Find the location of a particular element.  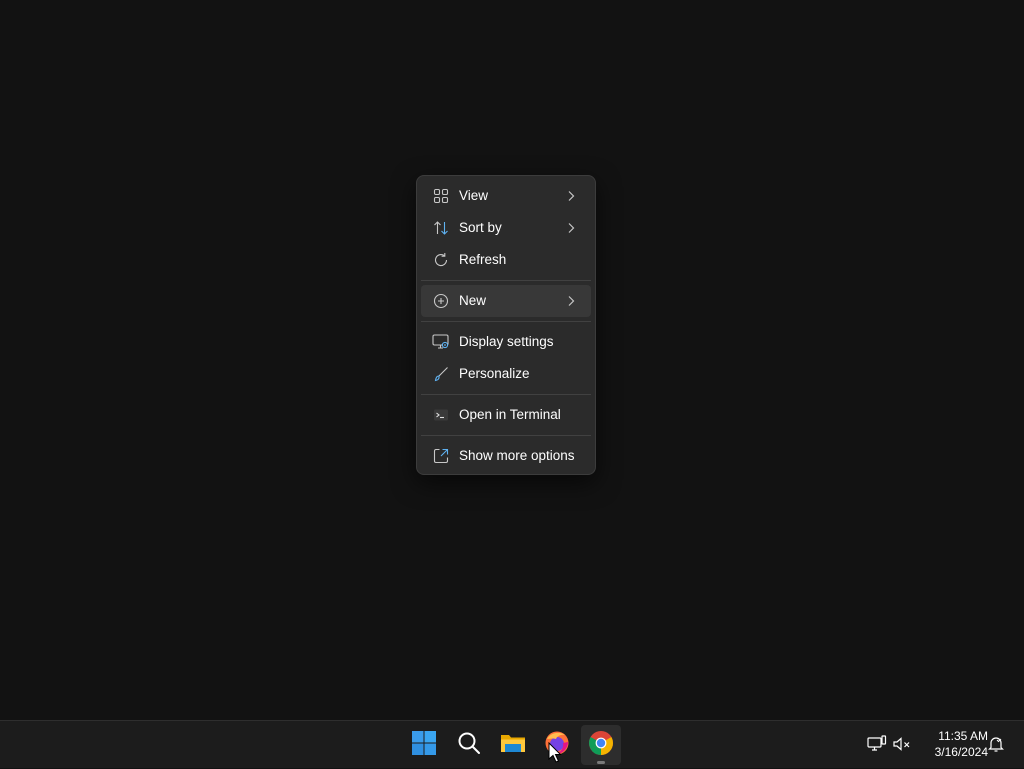

search-button is located at coordinates (469, 745).